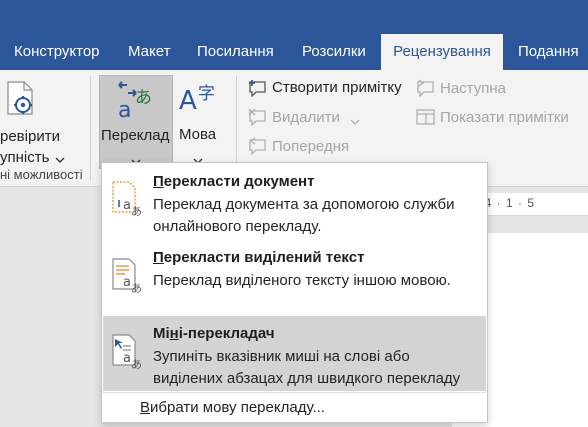  What do you see at coordinates (426, 90) in the screenshot?
I see `next-comment-icon` at bounding box center [426, 90].